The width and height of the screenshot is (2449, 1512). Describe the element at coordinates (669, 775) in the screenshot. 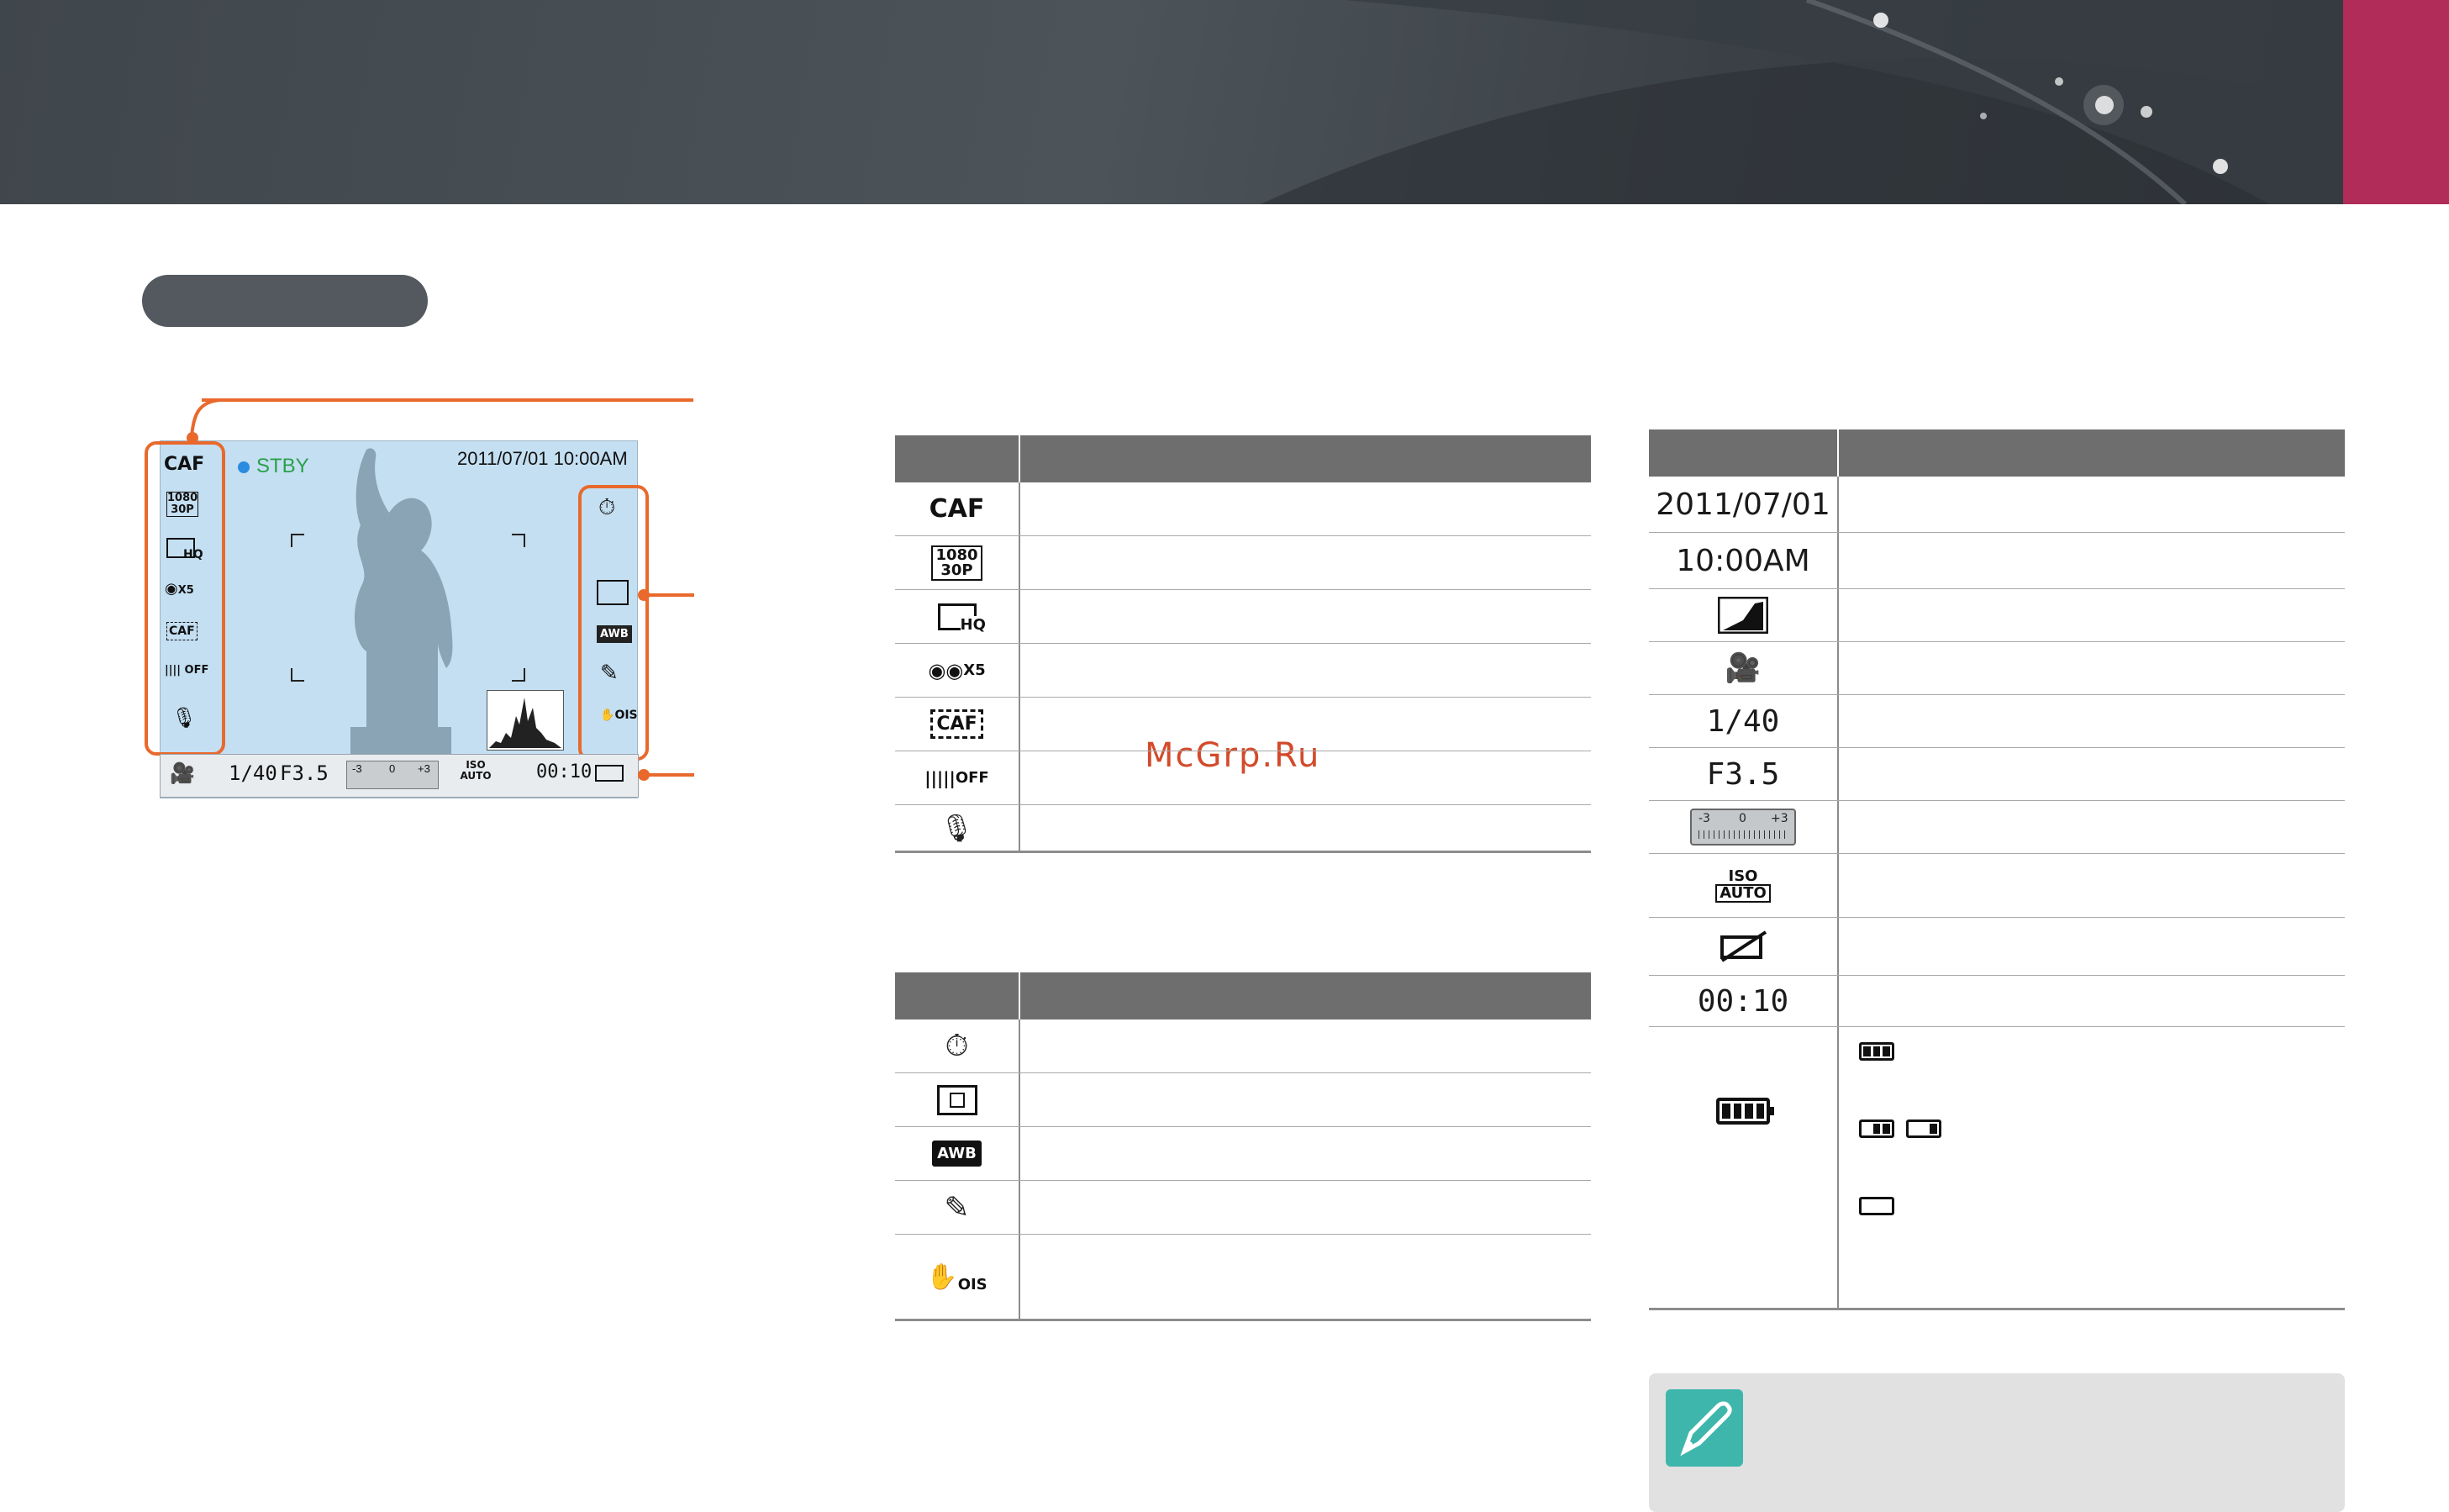

I see `leader-line-bottom` at that location.